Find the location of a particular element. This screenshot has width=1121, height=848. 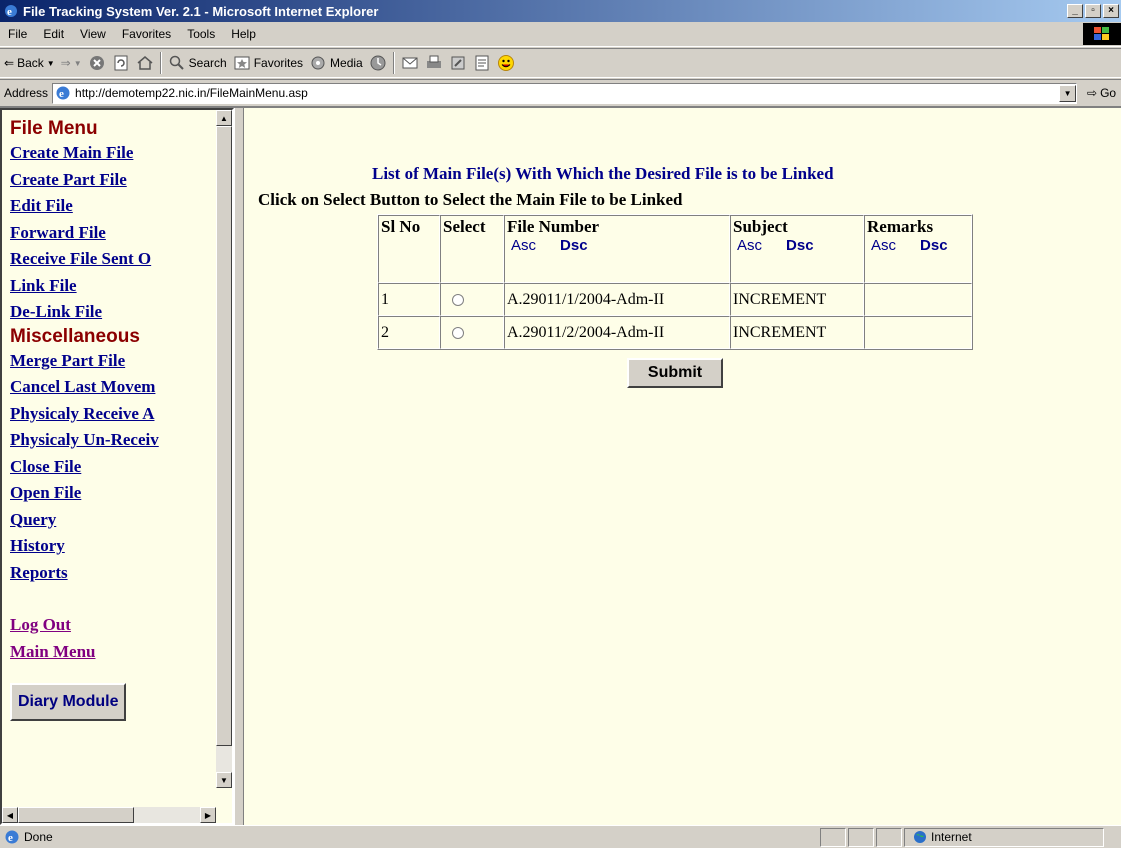

nav-log-out: Log Out is located at coordinates (113, 625).